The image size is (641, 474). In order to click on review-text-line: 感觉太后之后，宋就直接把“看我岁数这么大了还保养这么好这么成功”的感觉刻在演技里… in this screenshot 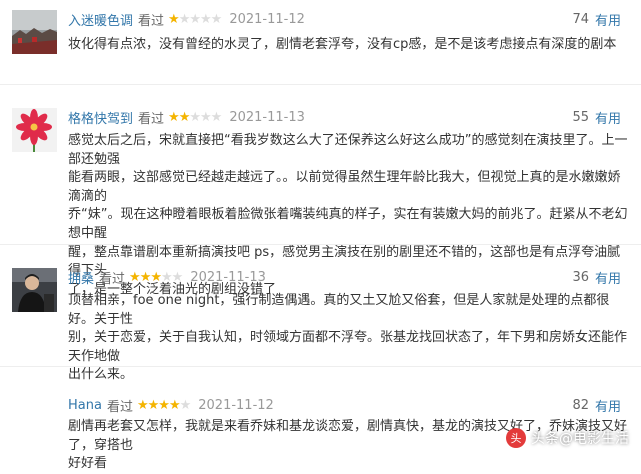, I will do `click(348, 150)`.